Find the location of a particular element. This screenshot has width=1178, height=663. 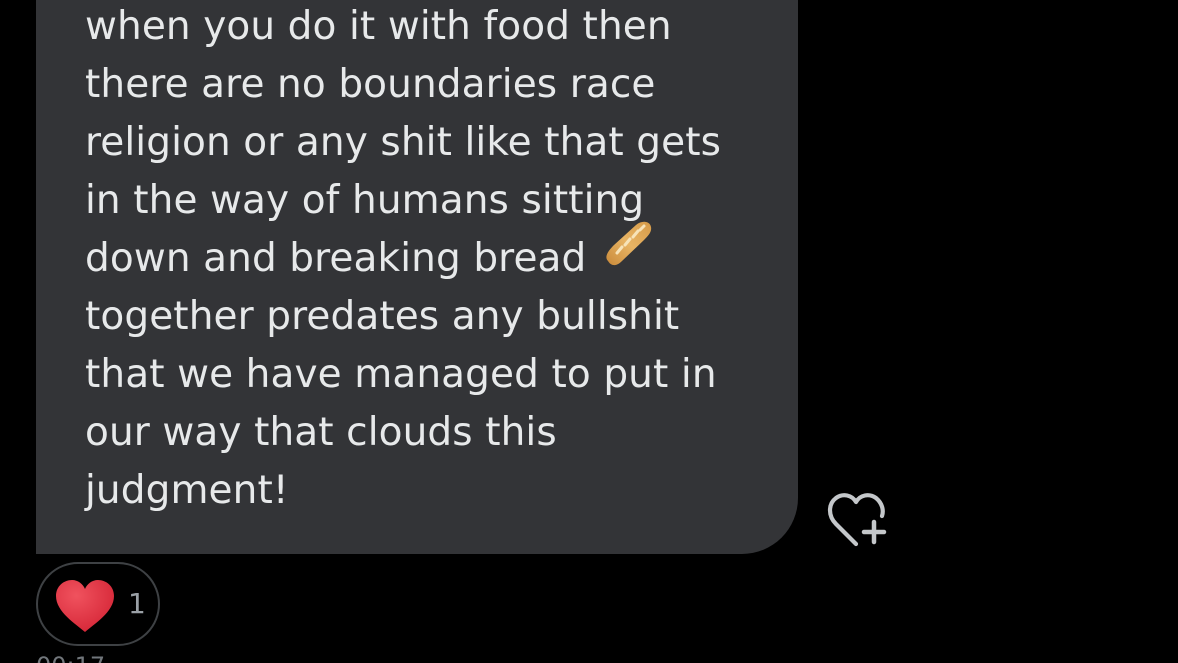

reaction-count: 1 is located at coordinates (137, 603).